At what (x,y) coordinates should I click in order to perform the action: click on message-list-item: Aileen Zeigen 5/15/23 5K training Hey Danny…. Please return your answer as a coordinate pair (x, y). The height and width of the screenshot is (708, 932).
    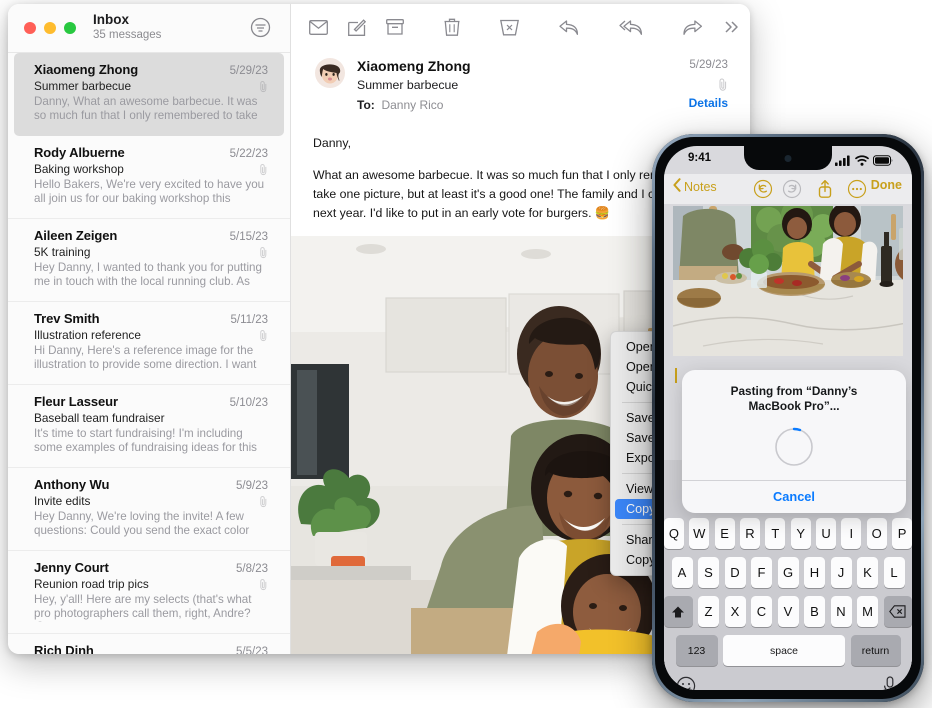
    Looking at the image, I should click on (149, 260).